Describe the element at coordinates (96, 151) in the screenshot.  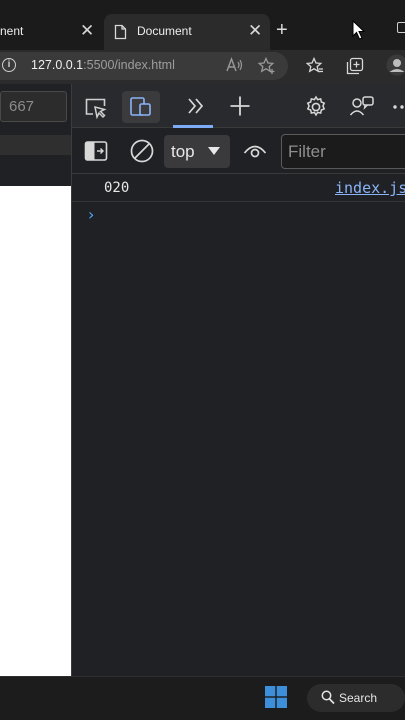
I see `show-sidebar-icon` at that location.